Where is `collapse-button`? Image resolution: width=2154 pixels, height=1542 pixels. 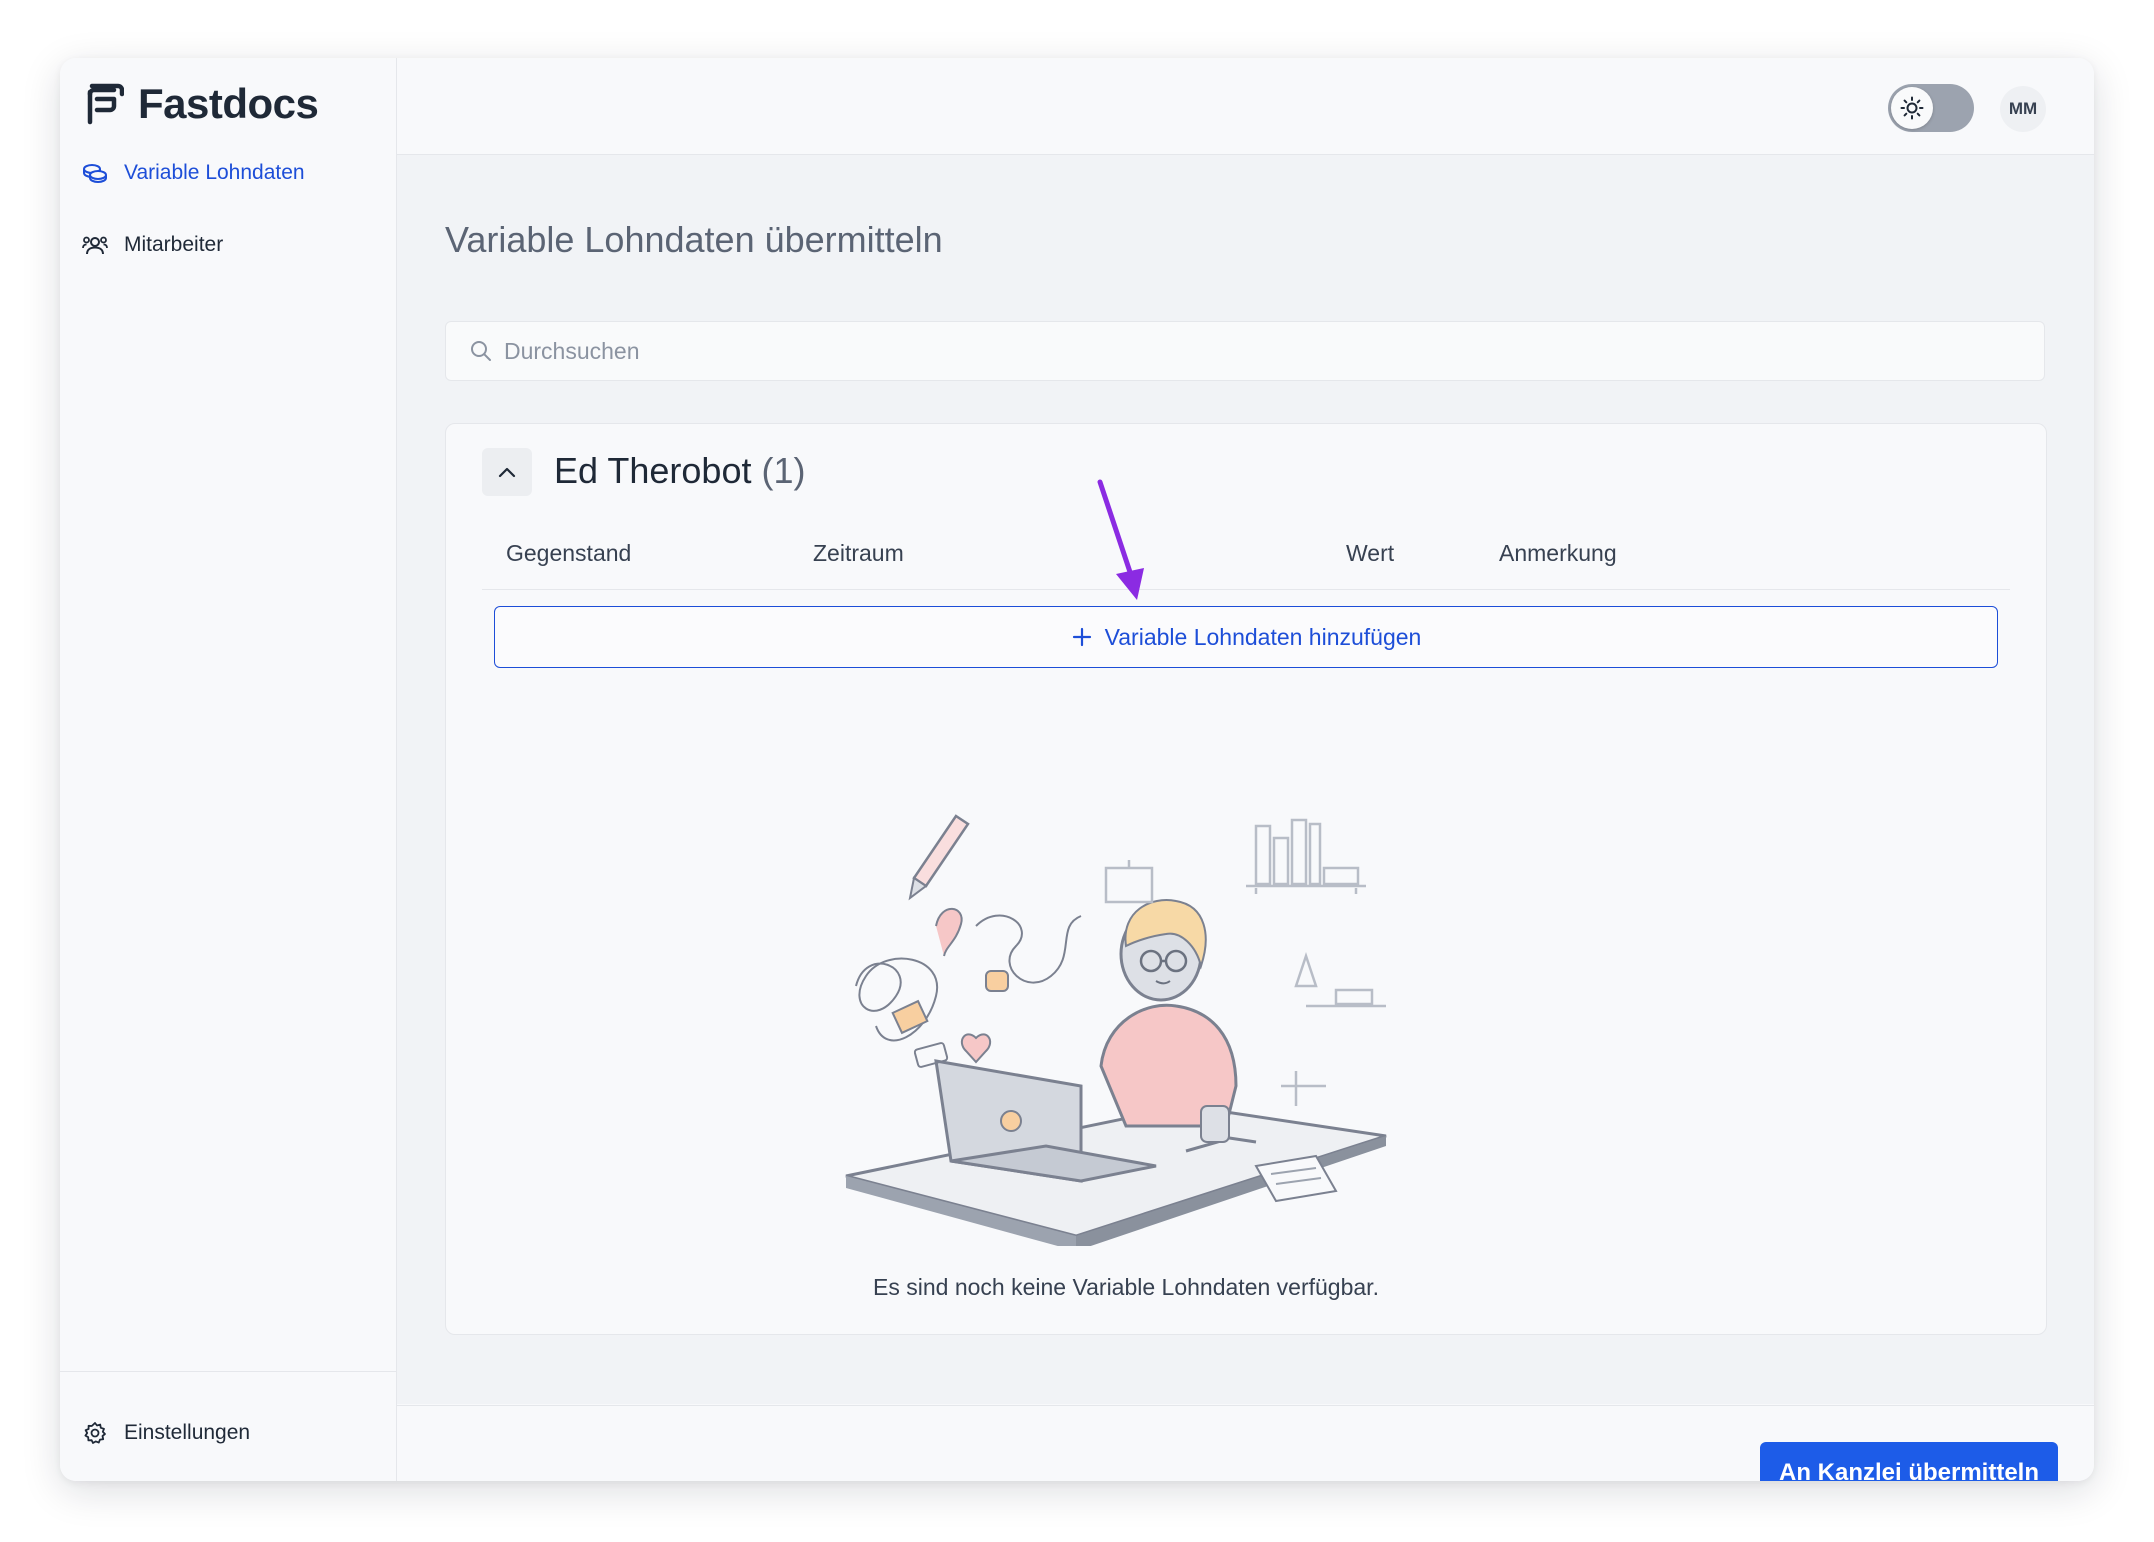 collapse-button is located at coordinates (507, 472).